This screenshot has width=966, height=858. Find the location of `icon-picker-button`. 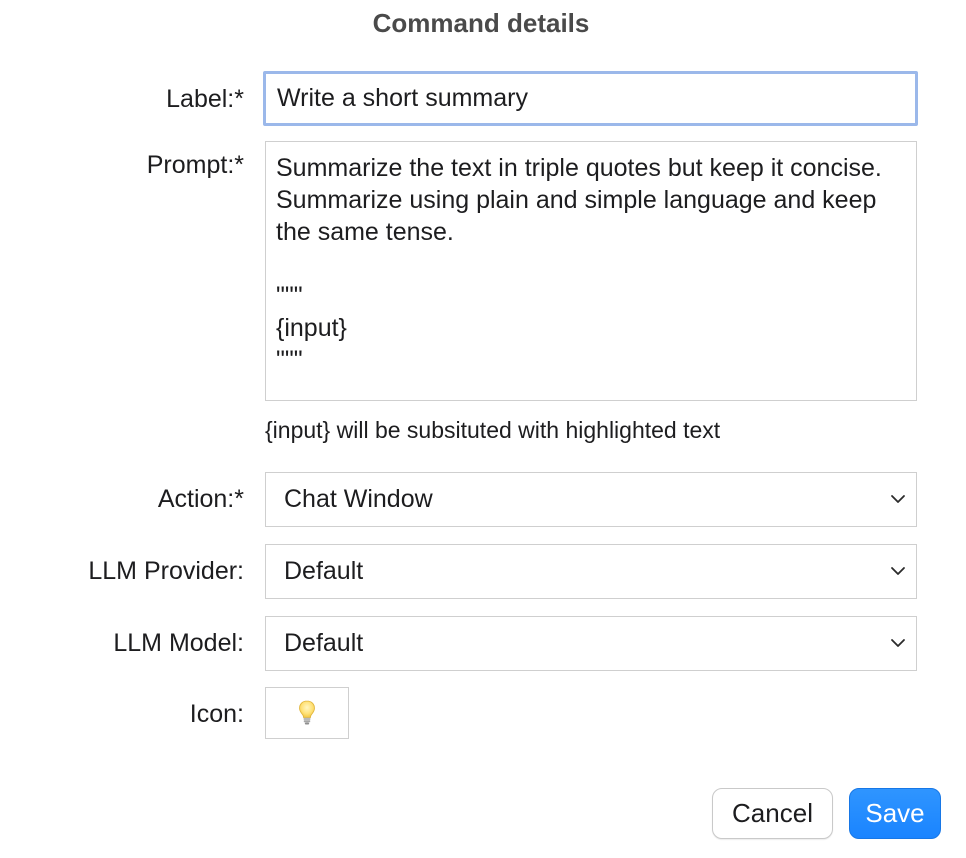

icon-picker-button is located at coordinates (307, 713).